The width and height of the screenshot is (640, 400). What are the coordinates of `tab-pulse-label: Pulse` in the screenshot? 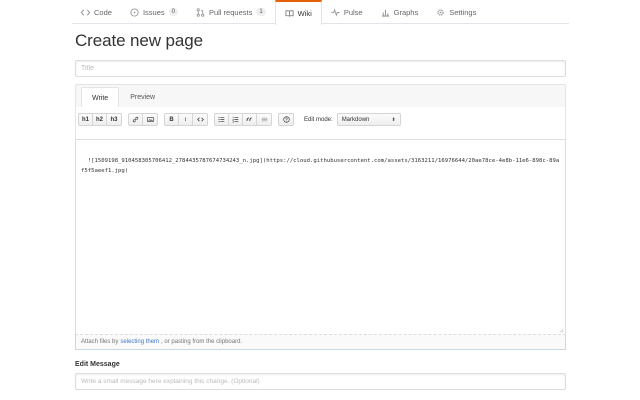 It's located at (353, 12).